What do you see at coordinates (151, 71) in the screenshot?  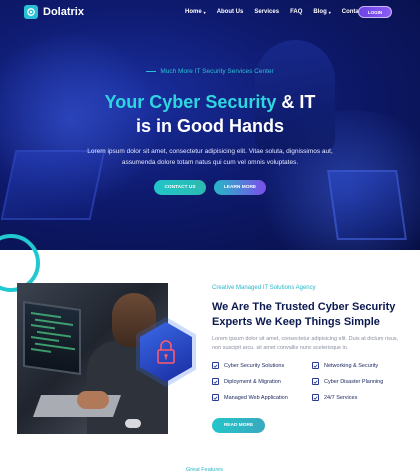 I see `tagline-dash` at bounding box center [151, 71].